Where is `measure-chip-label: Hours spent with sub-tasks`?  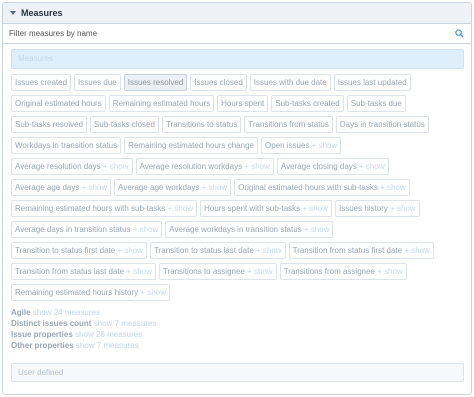 measure-chip-label: Hours spent with sub-tasks is located at coordinates (252, 208).